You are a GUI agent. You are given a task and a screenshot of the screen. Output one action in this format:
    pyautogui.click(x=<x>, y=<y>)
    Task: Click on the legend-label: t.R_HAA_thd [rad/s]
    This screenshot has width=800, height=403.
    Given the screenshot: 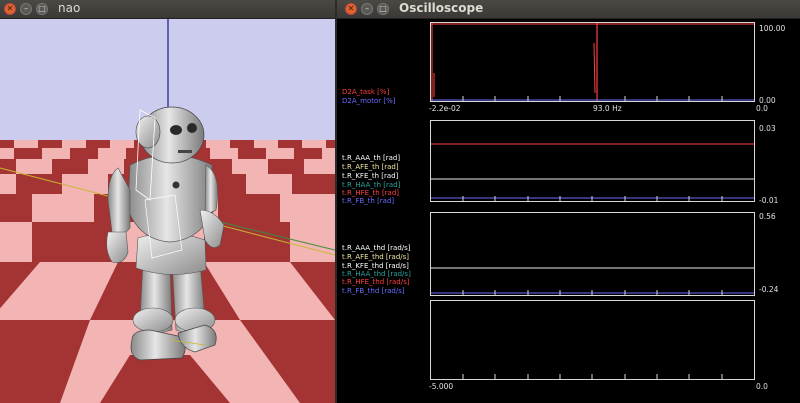 What is the action you would take?
    pyautogui.click(x=376, y=274)
    